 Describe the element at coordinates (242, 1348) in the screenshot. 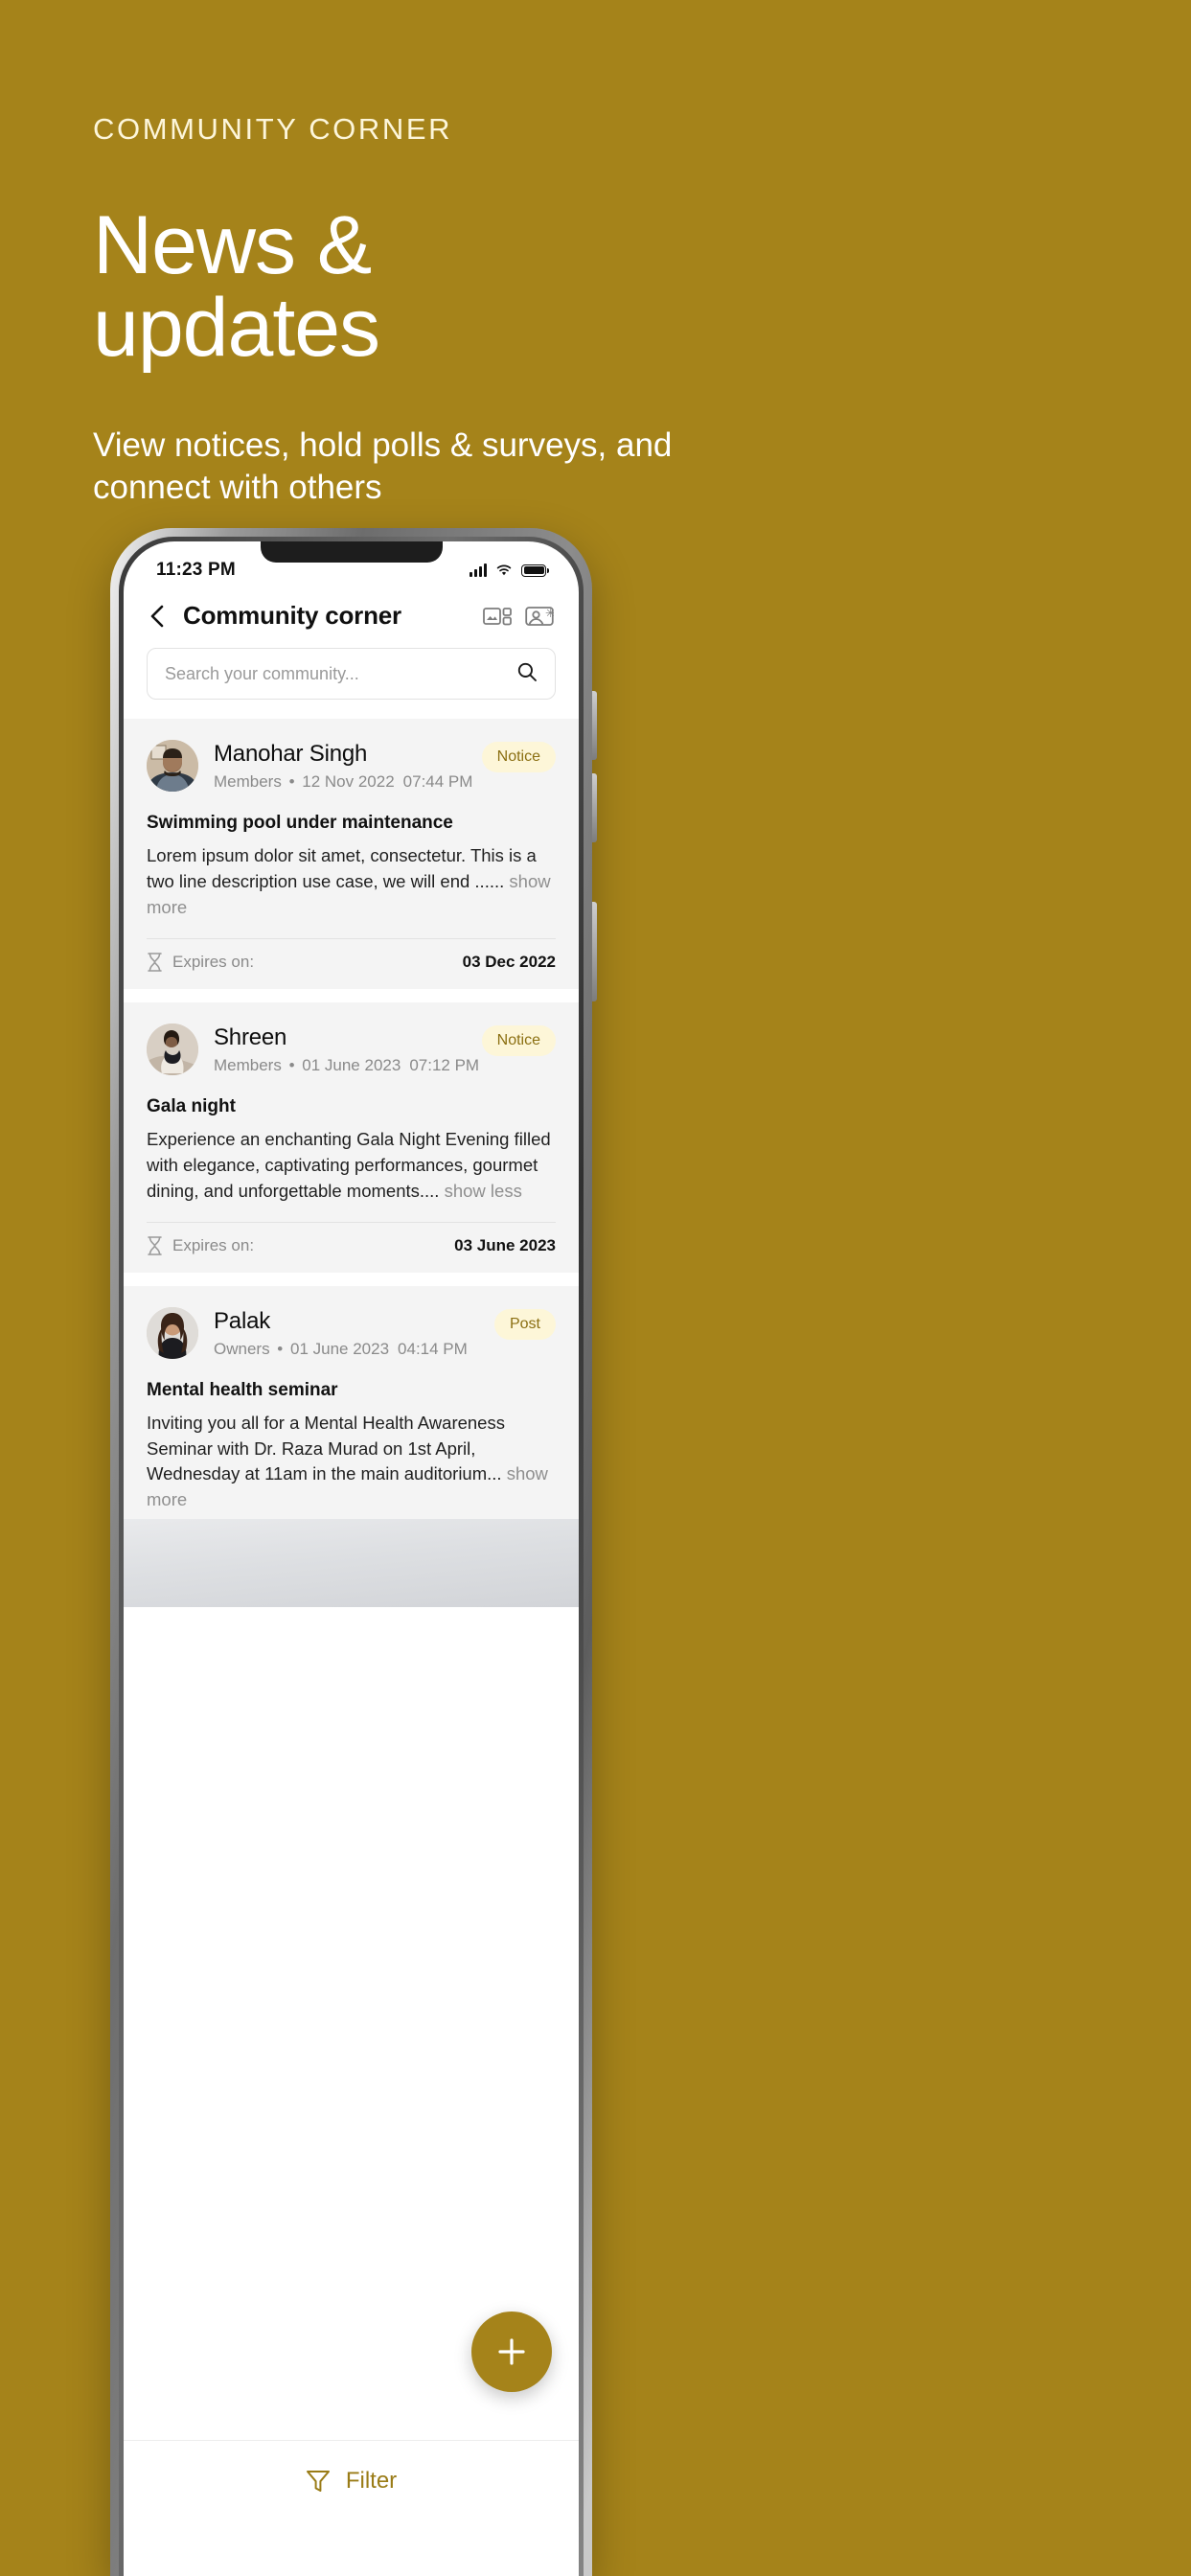

I see `author-role: Owners` at that location.